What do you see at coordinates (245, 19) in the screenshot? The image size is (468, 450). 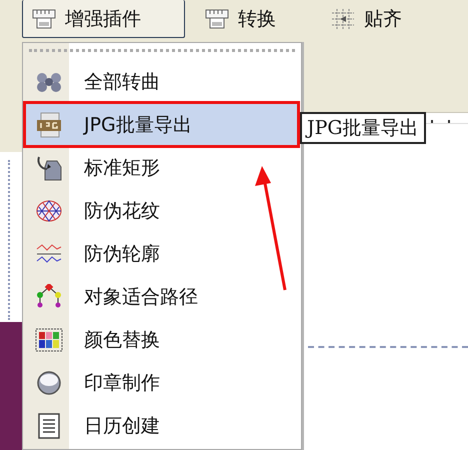 I see `toolbar-button: 转换` at bounding box center [245, 19].